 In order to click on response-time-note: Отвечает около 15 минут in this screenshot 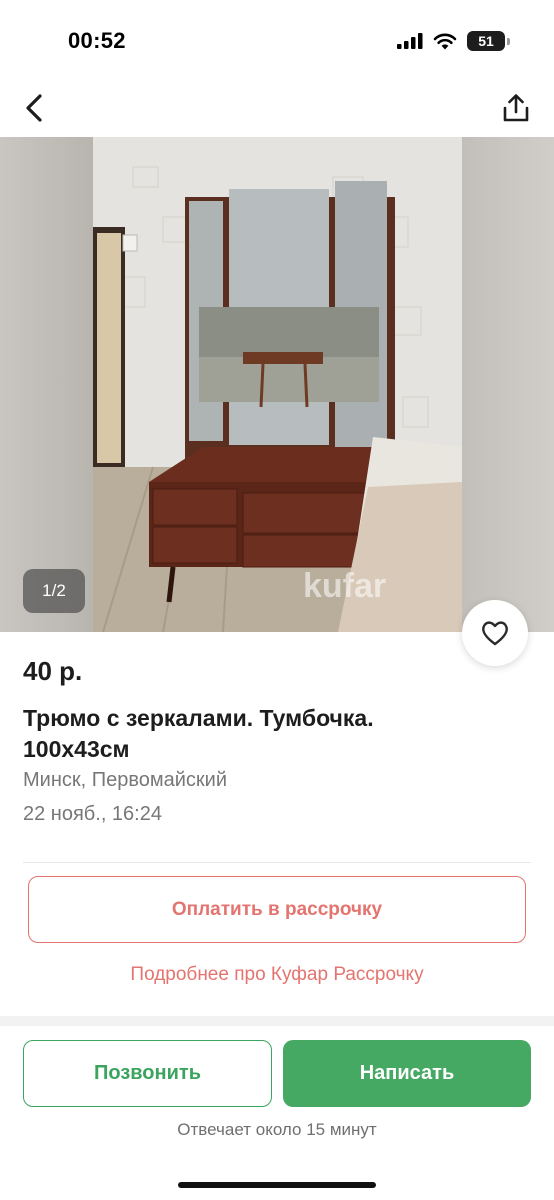, I will do `click(277, 1129)`.